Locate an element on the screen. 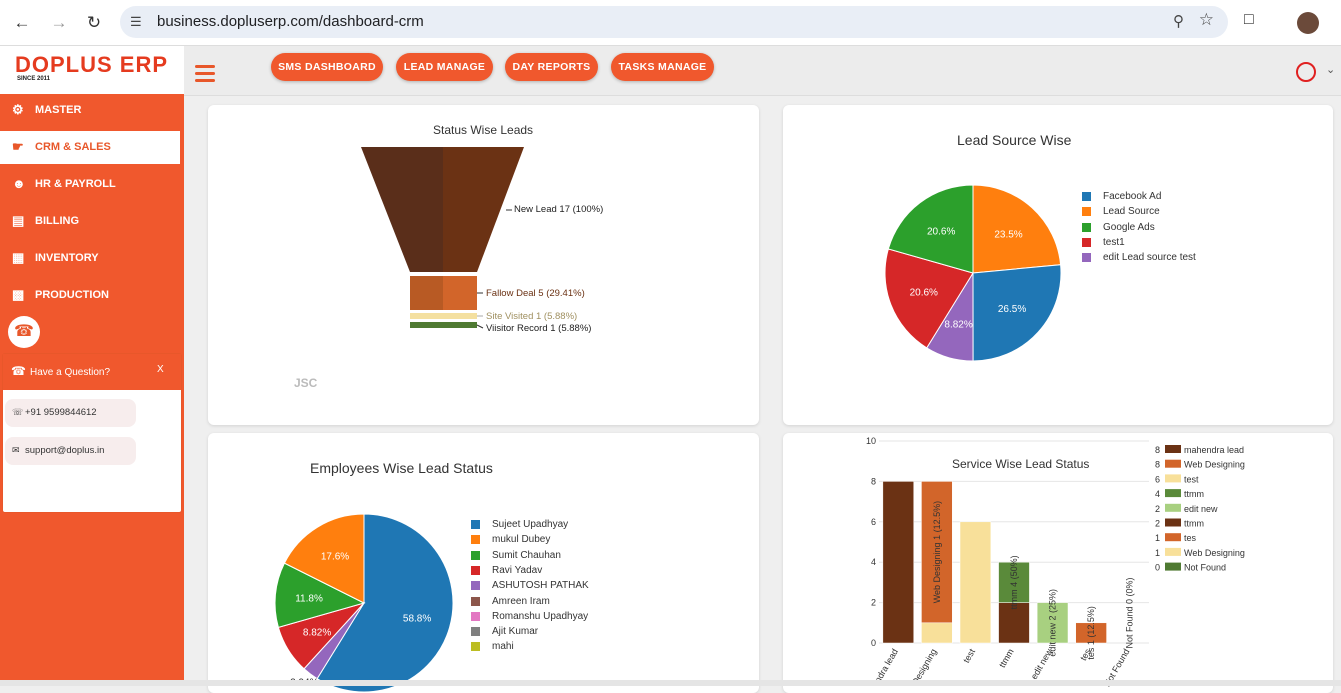 This screenshot has width=1341, height=693. legend-value: 0 is located at coordinates (1157, 568).